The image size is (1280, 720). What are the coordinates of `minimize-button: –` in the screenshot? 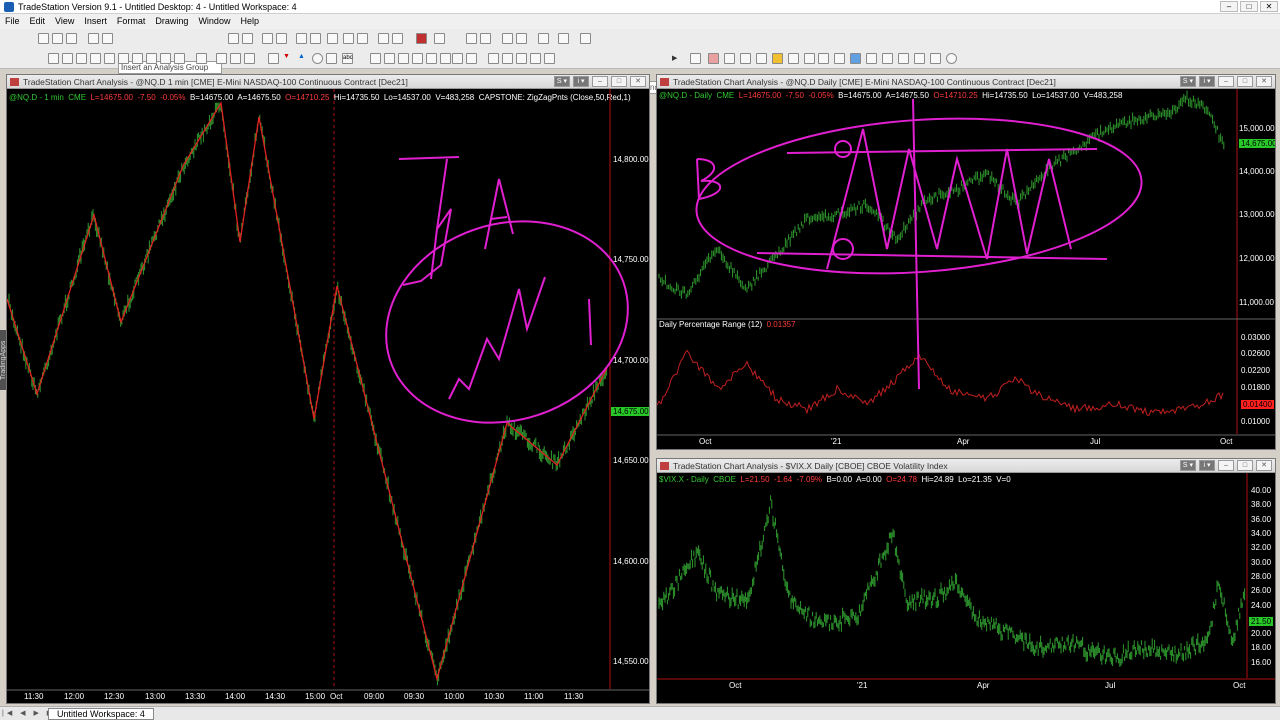 It's located at (1229, 6).